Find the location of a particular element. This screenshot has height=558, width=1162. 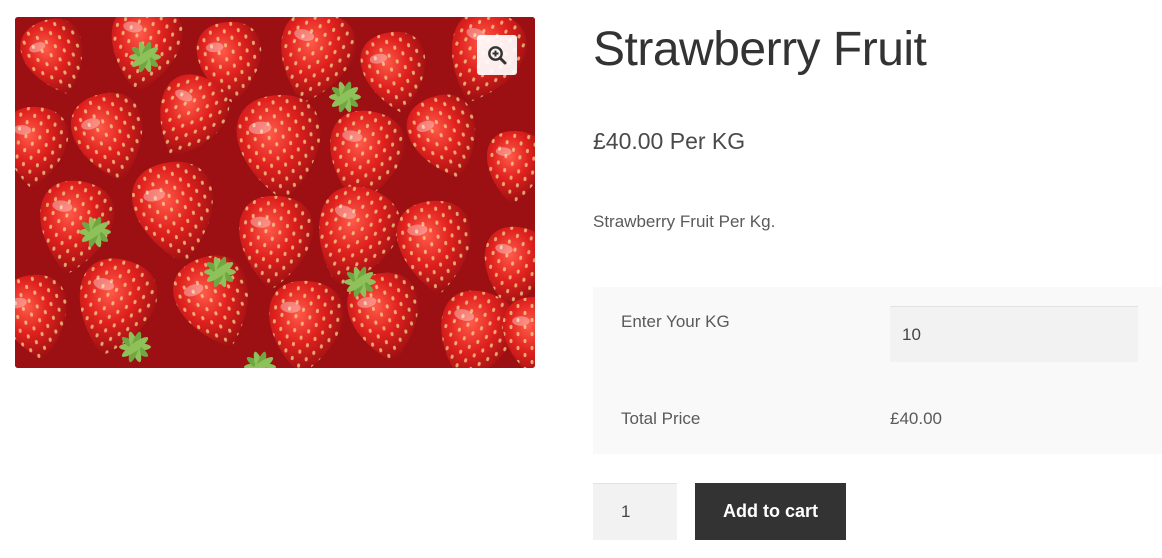

total-price-label: Total Price is located at coordinates (661, 418).